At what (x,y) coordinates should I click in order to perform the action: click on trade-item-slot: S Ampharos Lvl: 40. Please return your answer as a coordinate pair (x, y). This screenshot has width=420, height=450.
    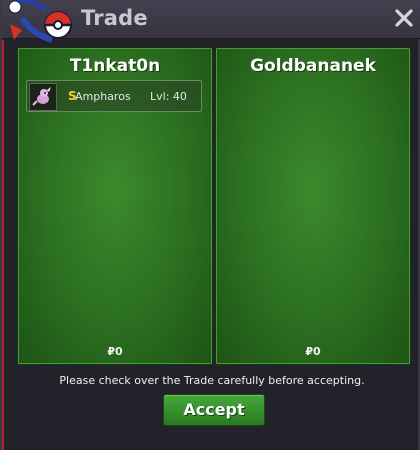
    Looking at the image, I should click on (114, 96).